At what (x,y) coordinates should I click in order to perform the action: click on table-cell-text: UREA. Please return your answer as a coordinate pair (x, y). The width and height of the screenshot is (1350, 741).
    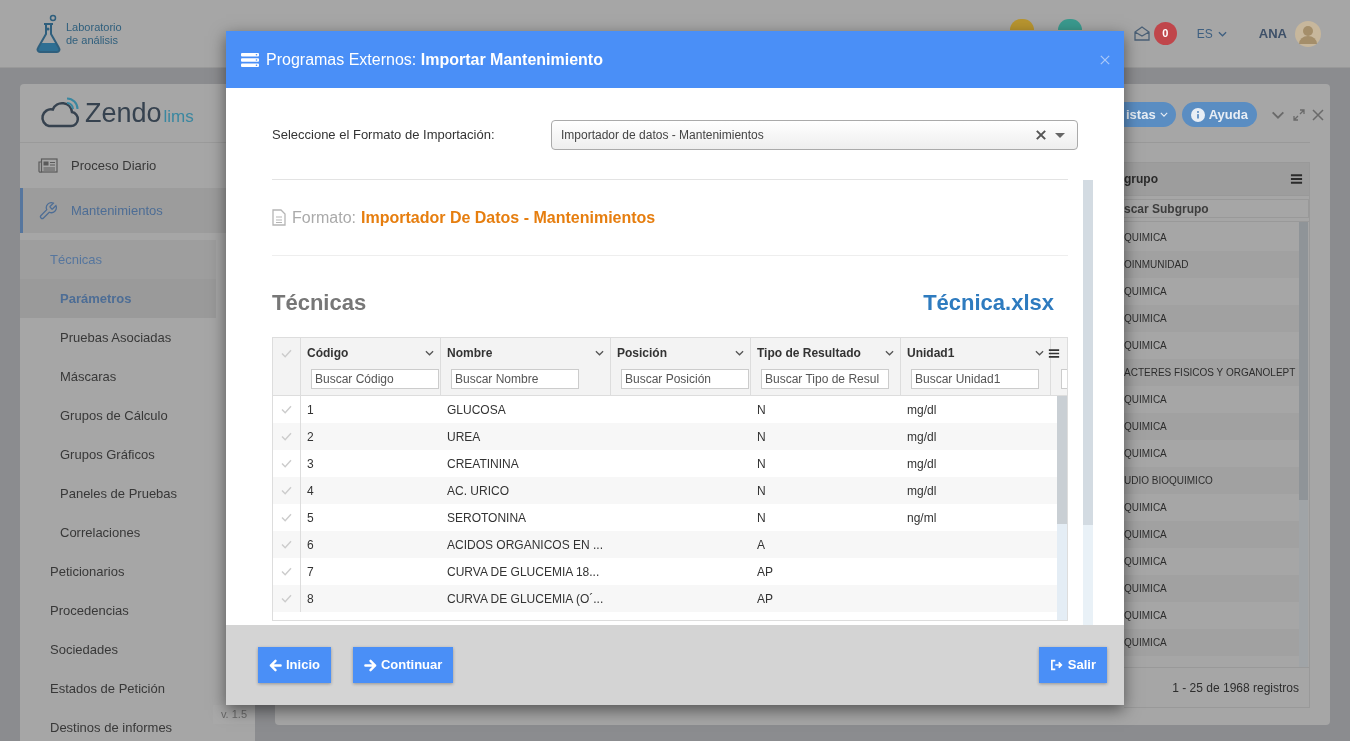
    Looking at the image, I should click on (464, 437).